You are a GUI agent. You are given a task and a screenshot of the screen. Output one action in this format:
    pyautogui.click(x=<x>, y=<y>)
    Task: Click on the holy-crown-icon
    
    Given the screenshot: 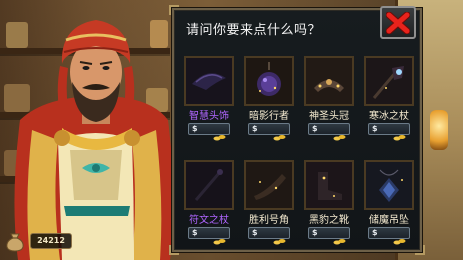 What is the action you would take?
    pyautogui.click(x=329, y=81)
    